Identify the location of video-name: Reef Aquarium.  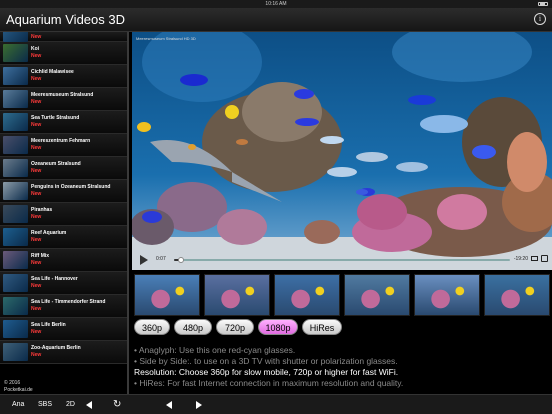
(49, 233).